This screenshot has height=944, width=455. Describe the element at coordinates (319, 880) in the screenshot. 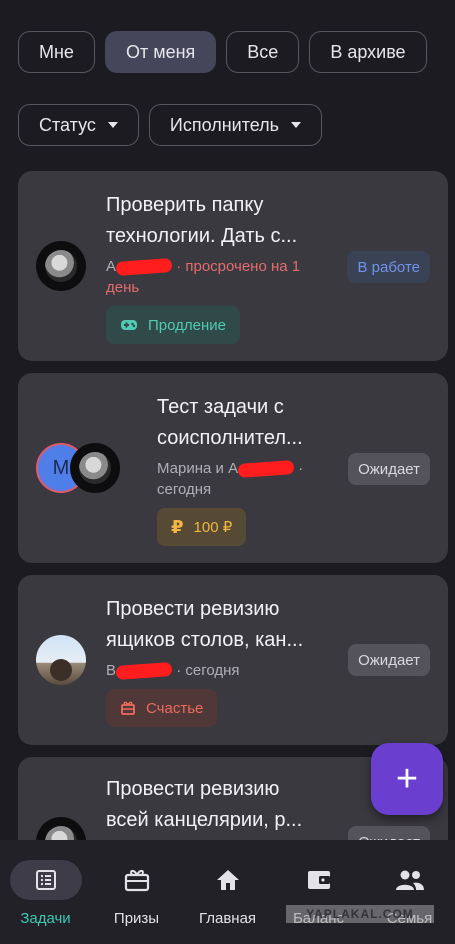

I see `wallet-icon` at that location.